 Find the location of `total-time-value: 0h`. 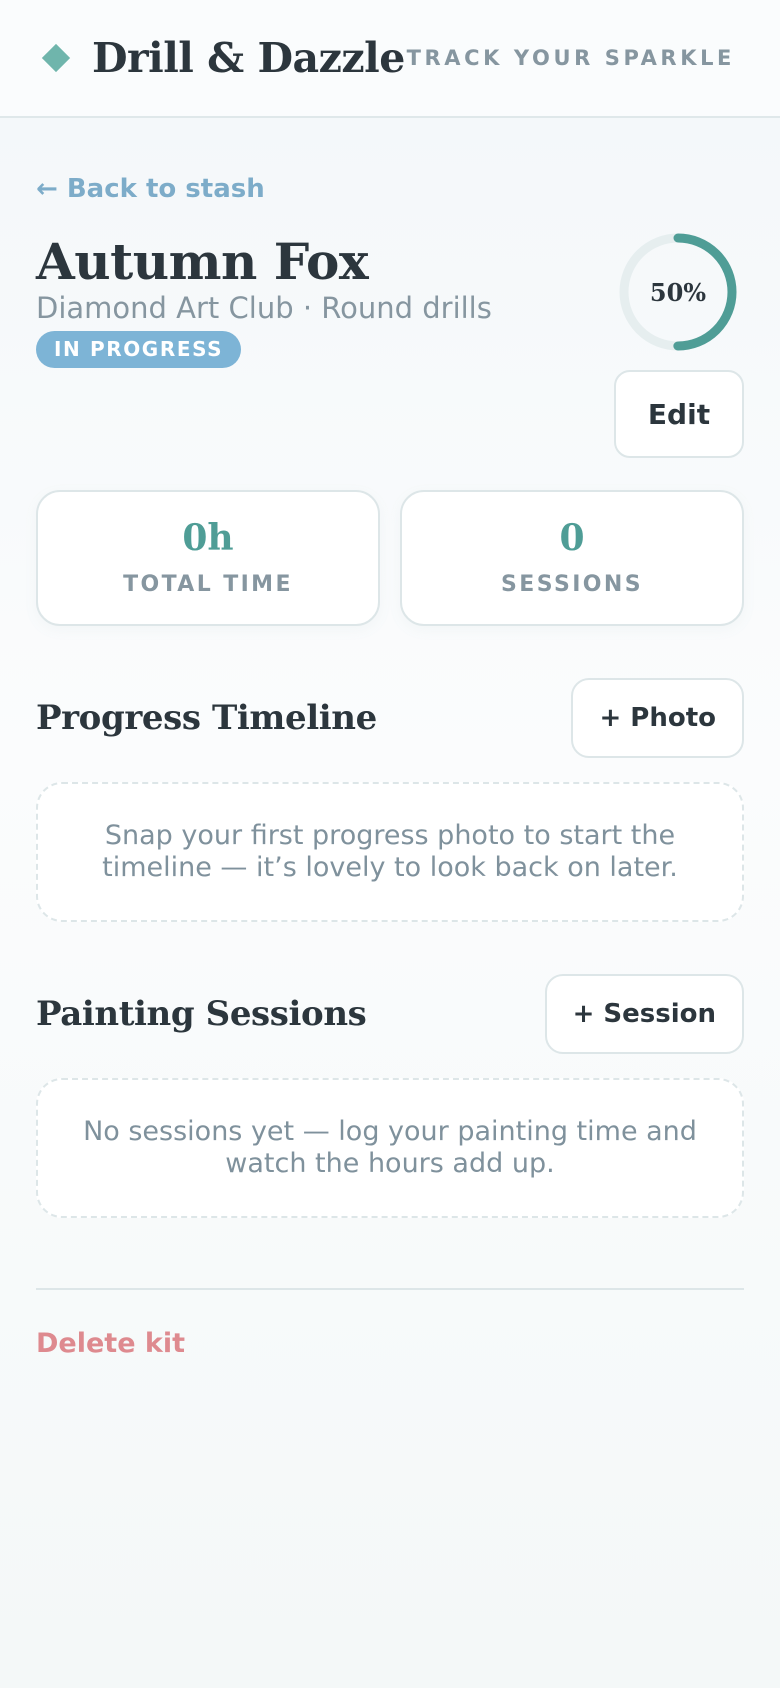

total-time-value: 0h is located at coordinates (208, 537).